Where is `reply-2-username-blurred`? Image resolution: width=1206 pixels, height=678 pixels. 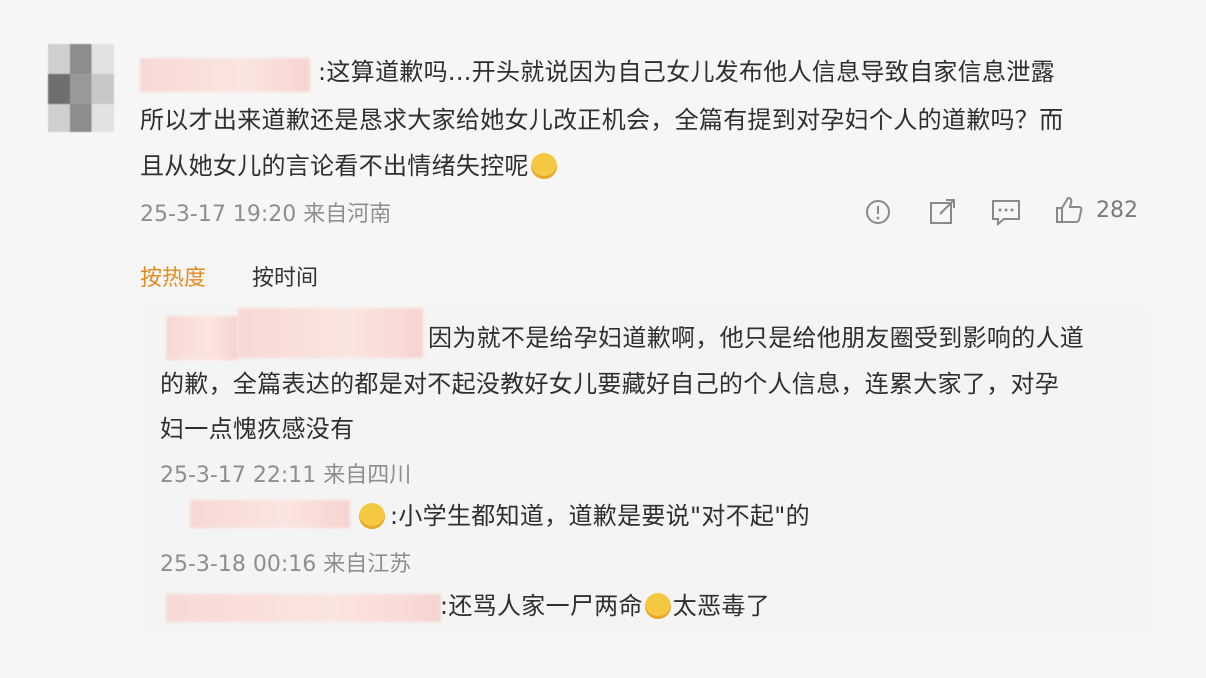
reply-2-username-blurred is located at coordinates (270, 514).